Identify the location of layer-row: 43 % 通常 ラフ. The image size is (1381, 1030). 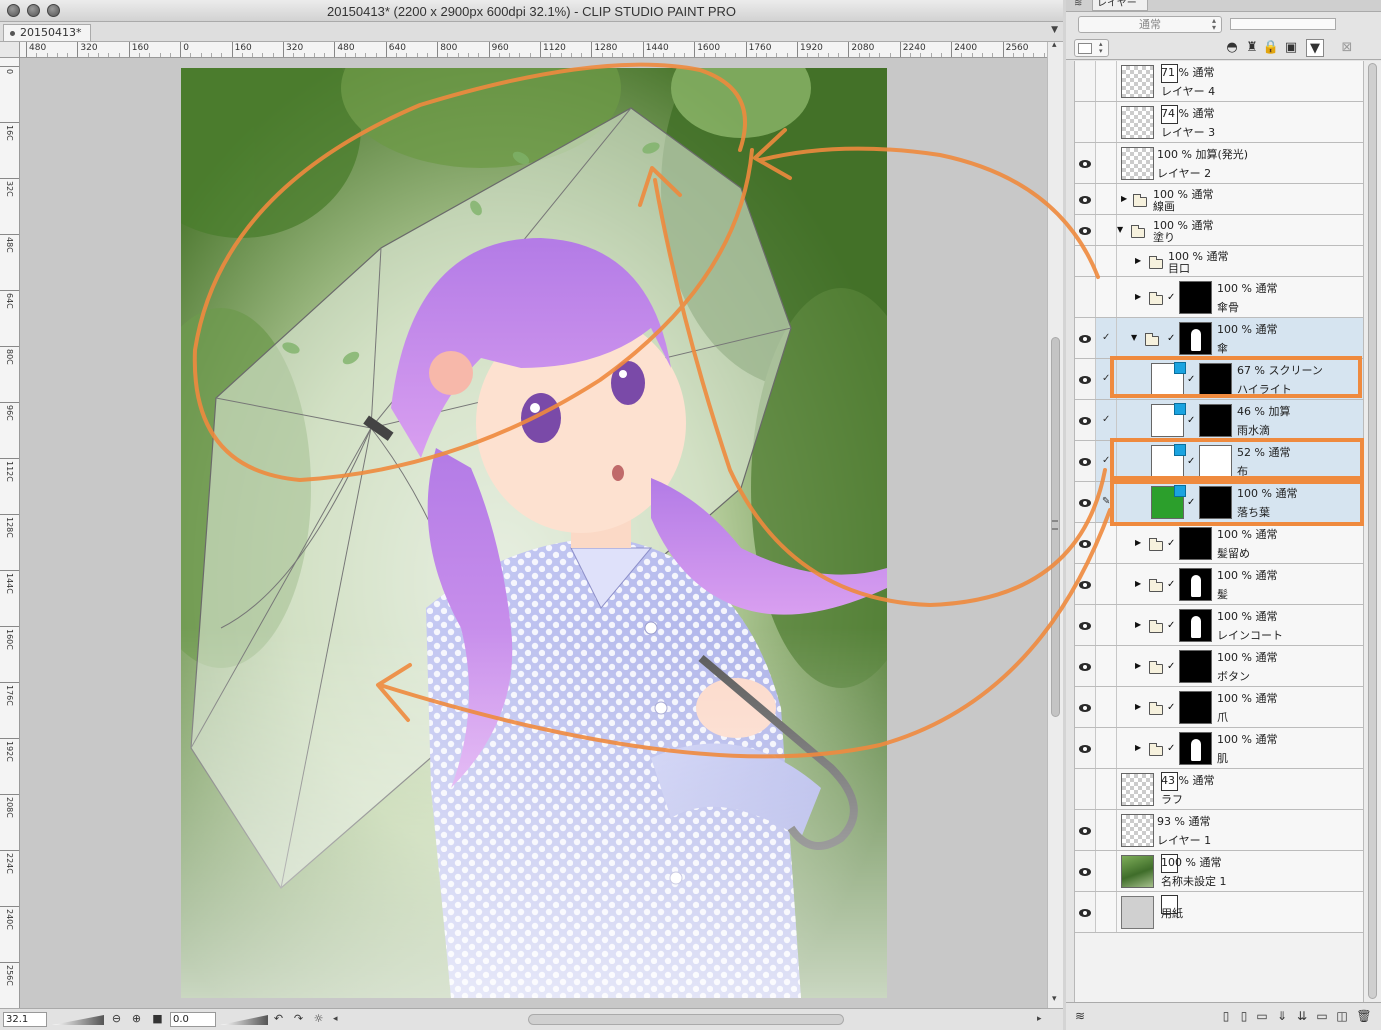
(1219, 789).